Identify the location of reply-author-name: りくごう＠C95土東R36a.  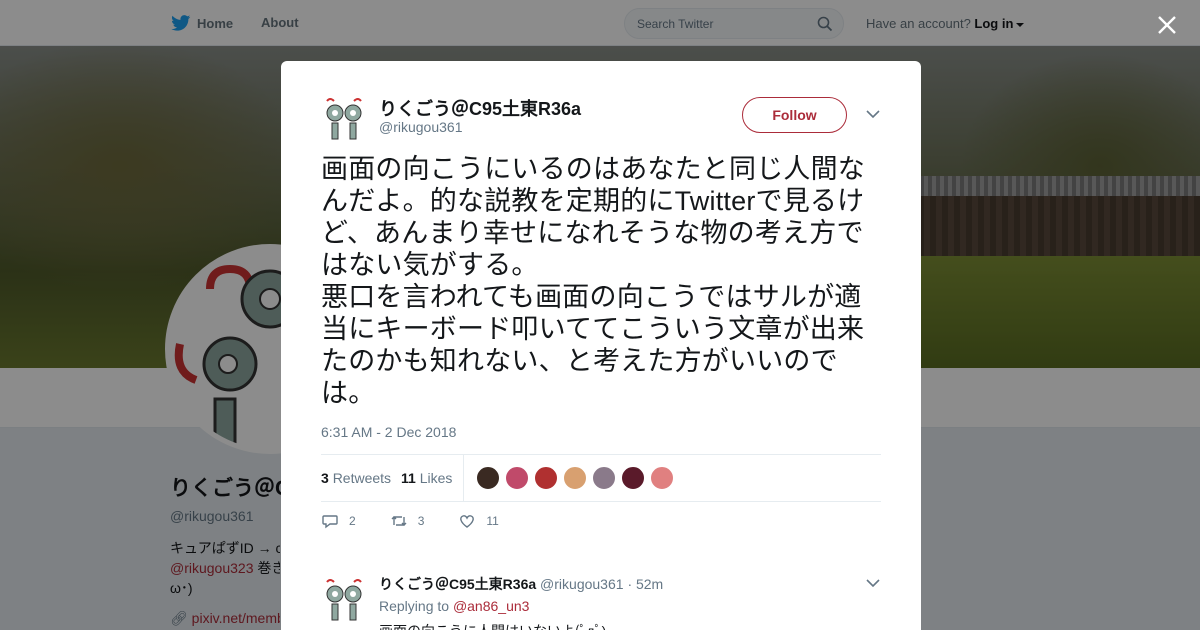
(457, 584).